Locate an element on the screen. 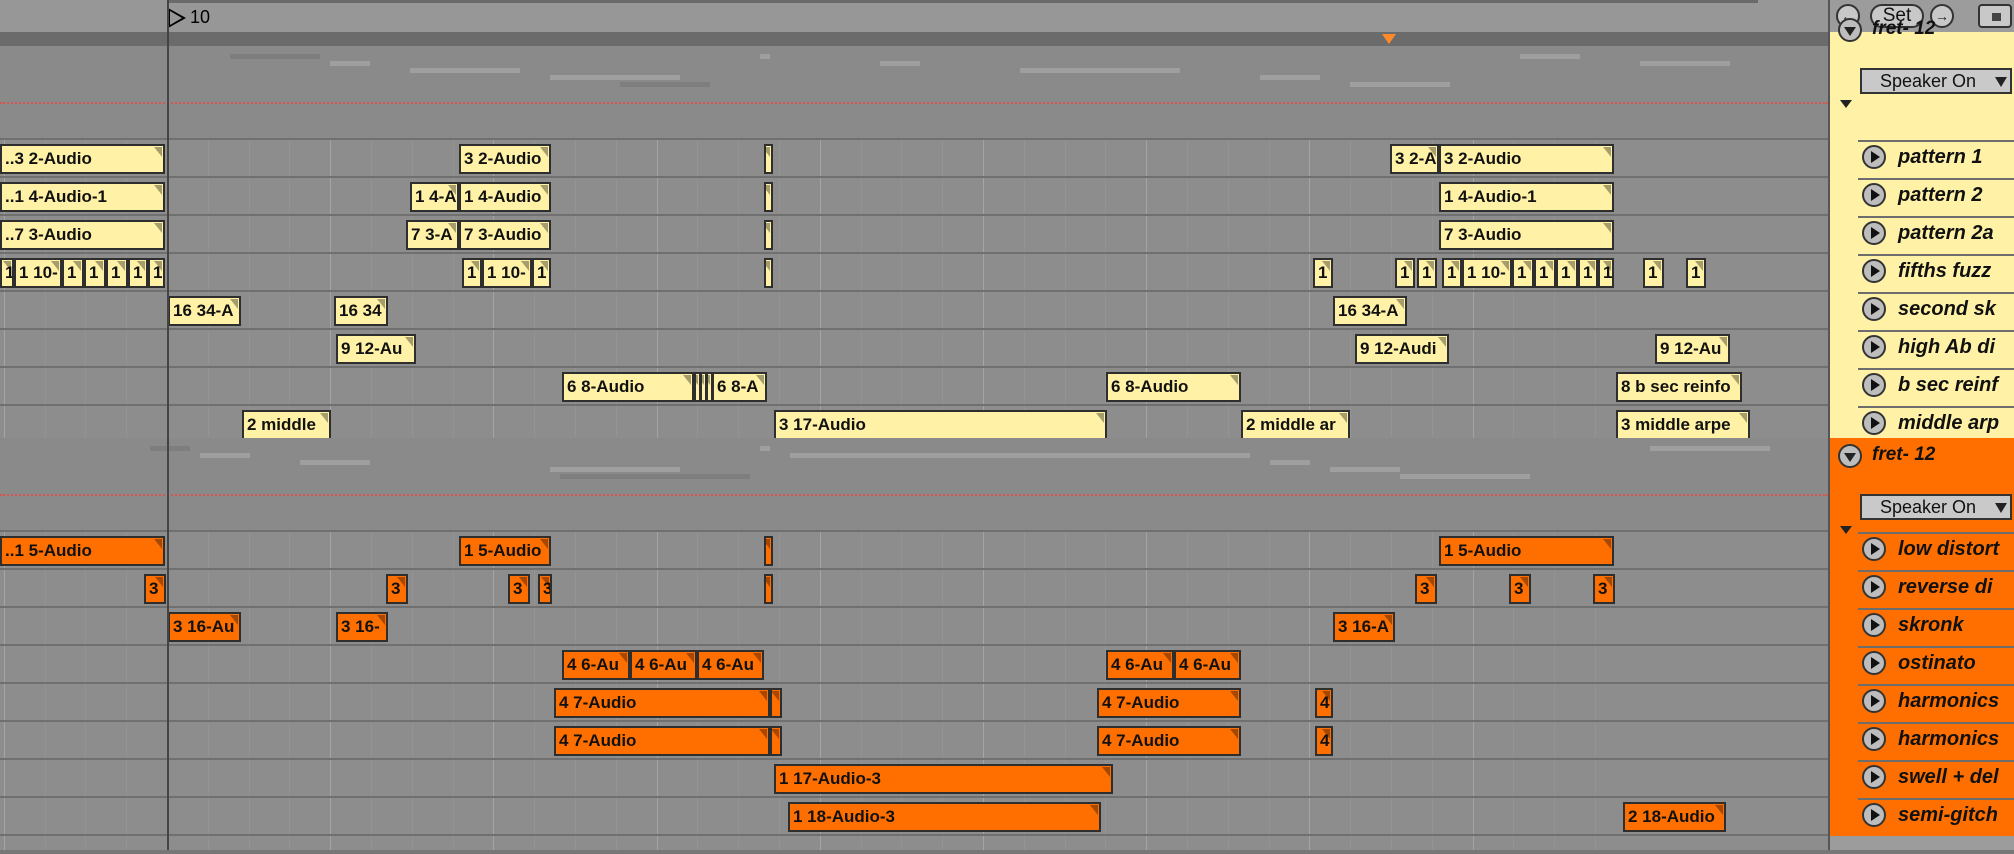  audio-clip: 9 12-Au is located at coordinates (376, 349).